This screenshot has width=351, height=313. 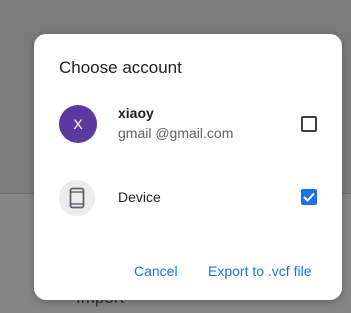 What do you see at coordinates (78, 124) in the screenshot?
I see `account-avatar: X` at bounding box center [78, 124].